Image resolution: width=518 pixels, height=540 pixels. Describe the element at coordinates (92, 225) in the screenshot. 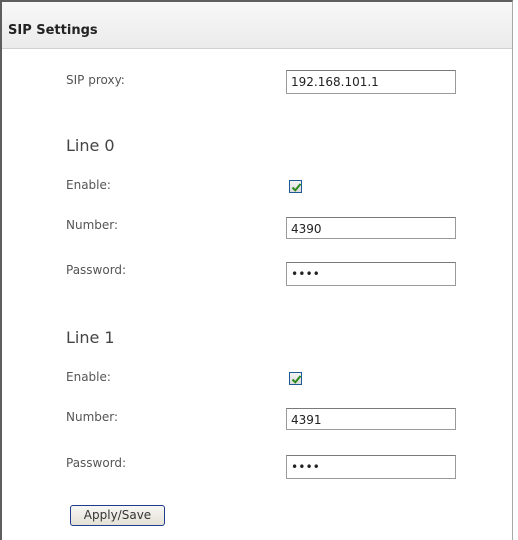

I see `line-0-number-label: Number:` at that location.